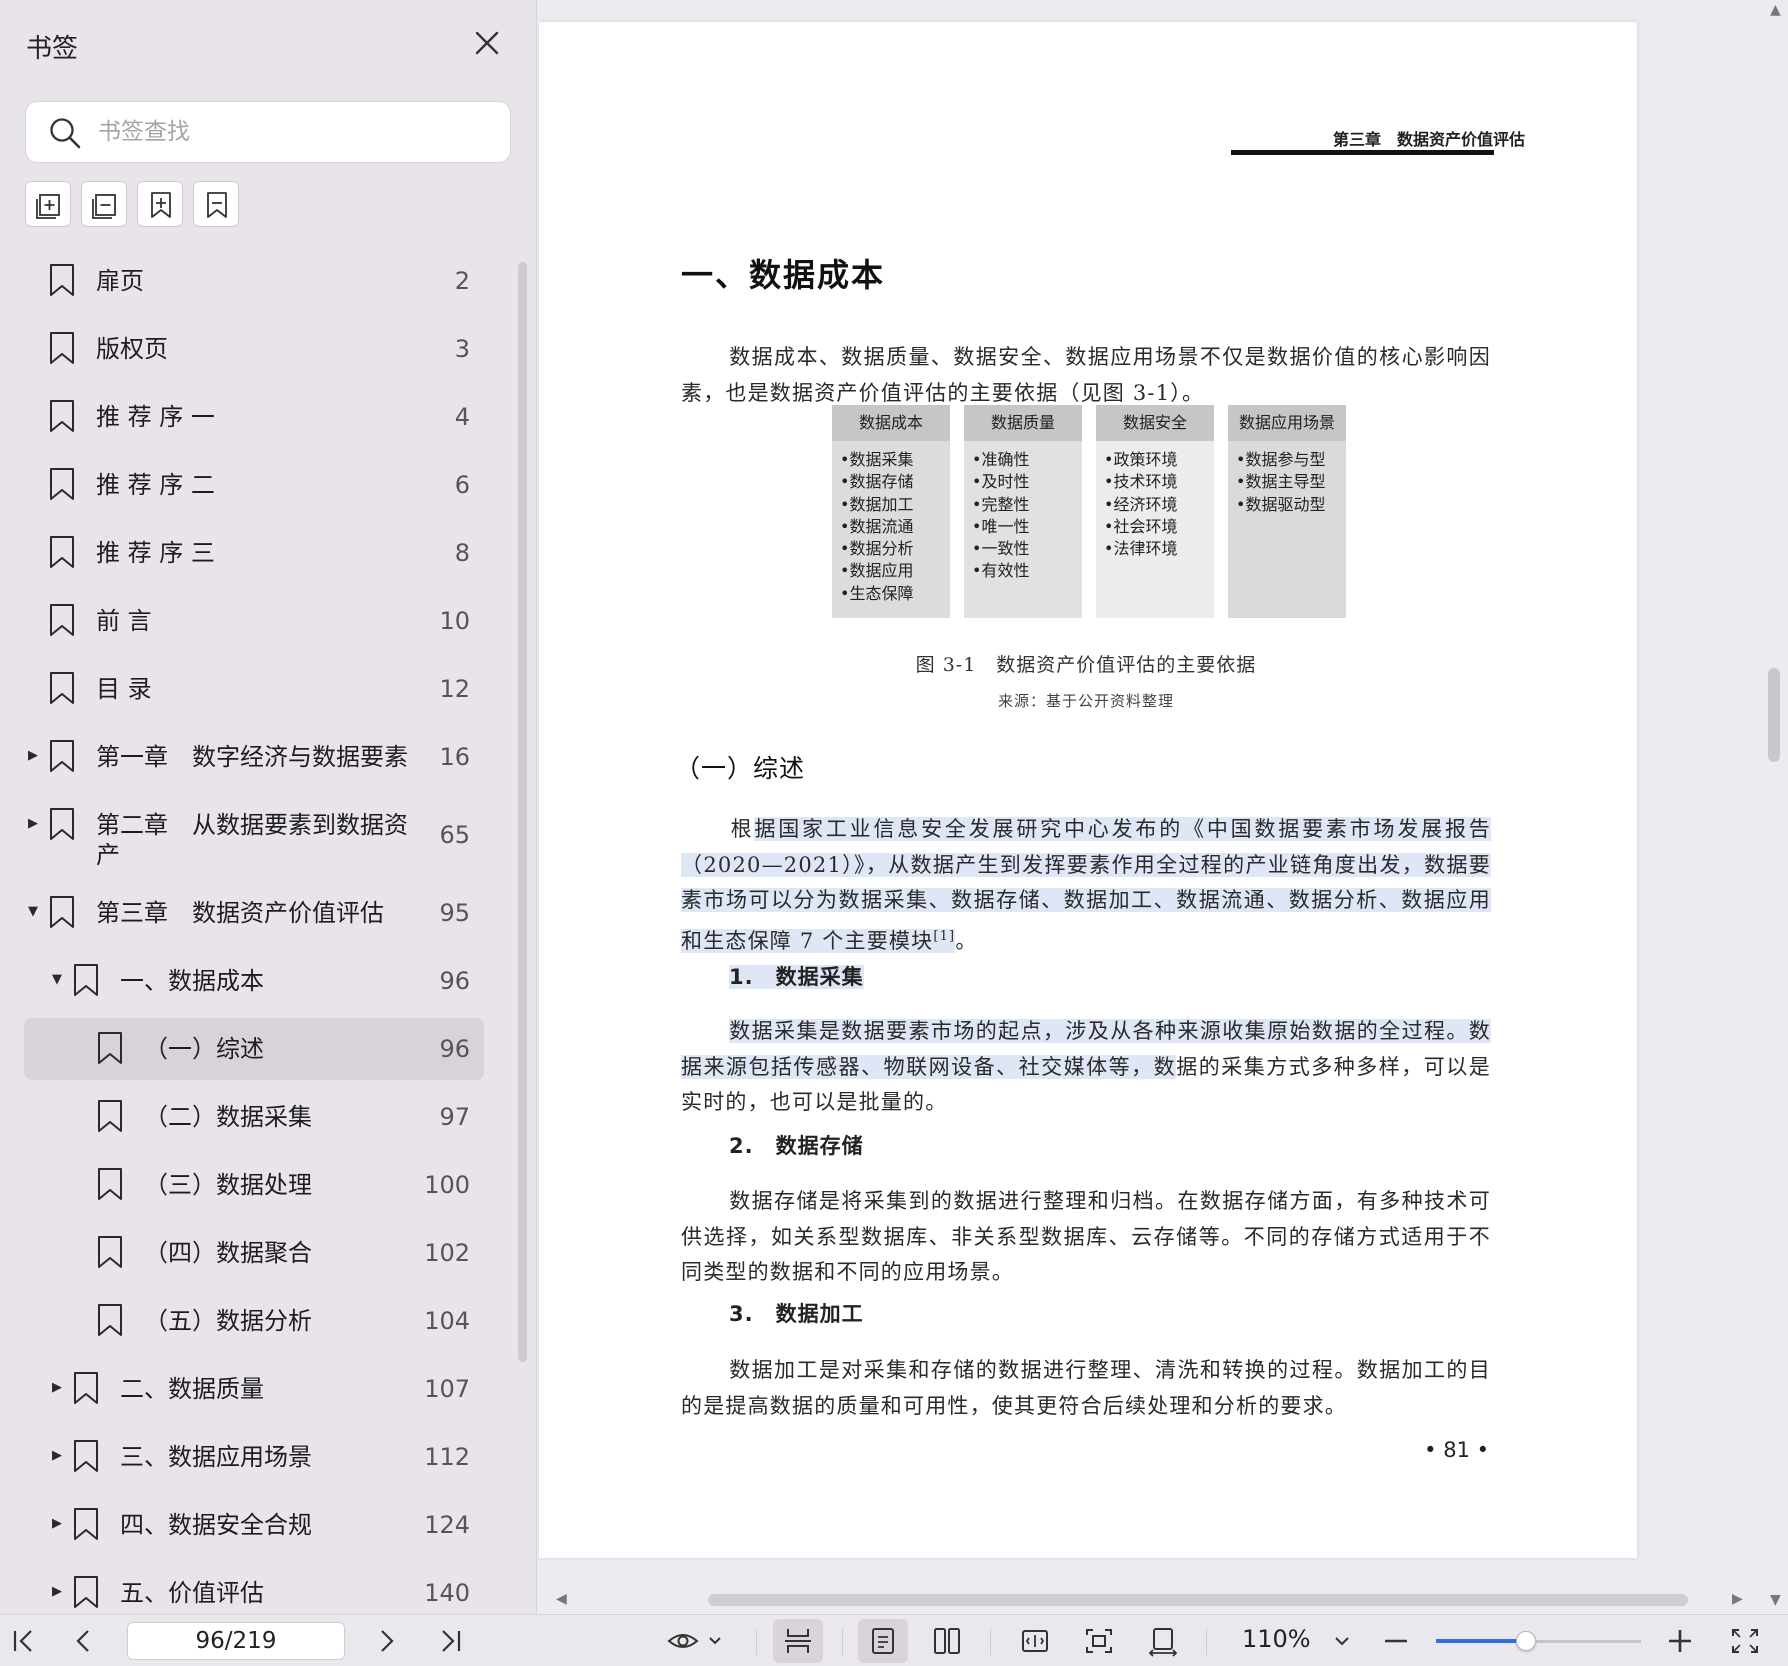 The width and height of the screenshot is (1788, 1666). I want to click on bookmark-item: （三）数据处理 100, so click(254, 1185).